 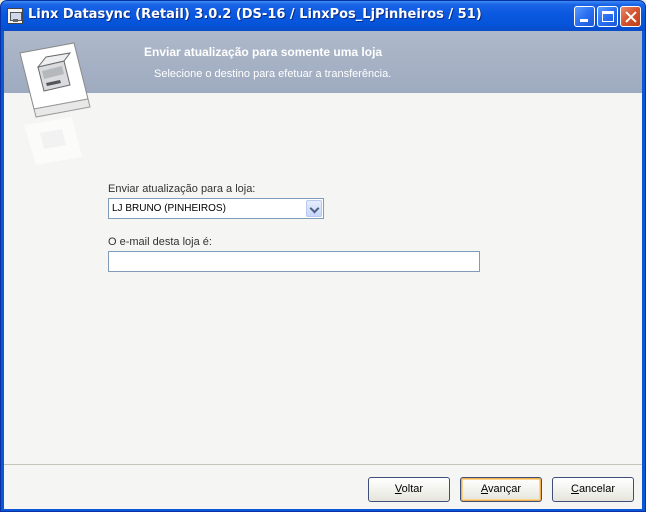 What do you see at coordinates (409, 489) in the screenshot?
I see `back-button: Voltar` at bounding box center [409, 489].